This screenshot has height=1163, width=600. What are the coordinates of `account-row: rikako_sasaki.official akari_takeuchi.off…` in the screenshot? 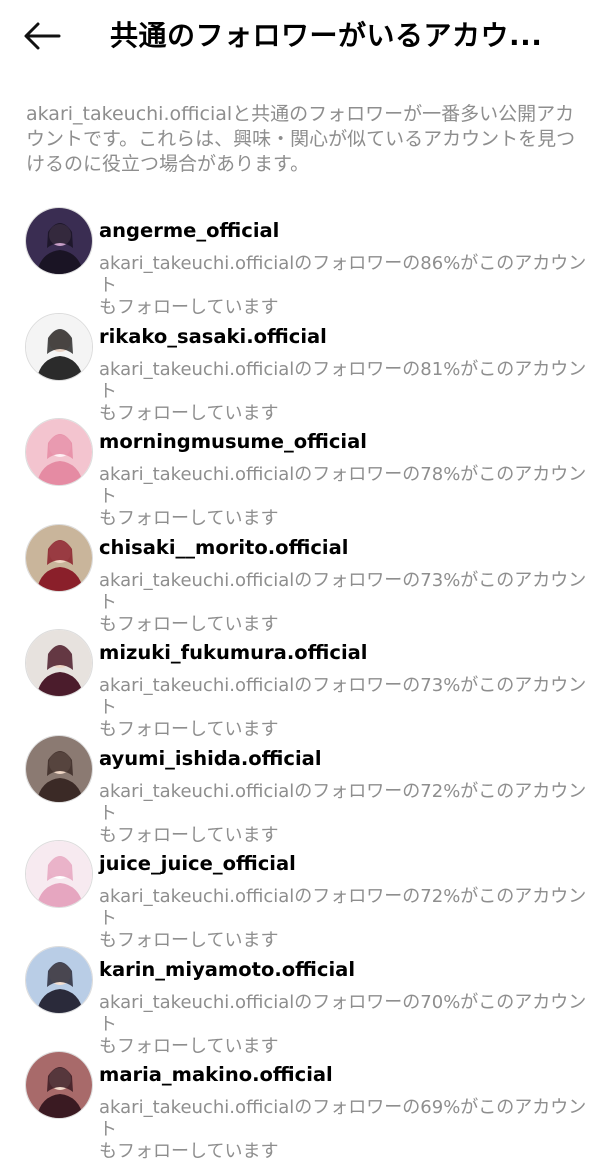 It's located at (300, 368).